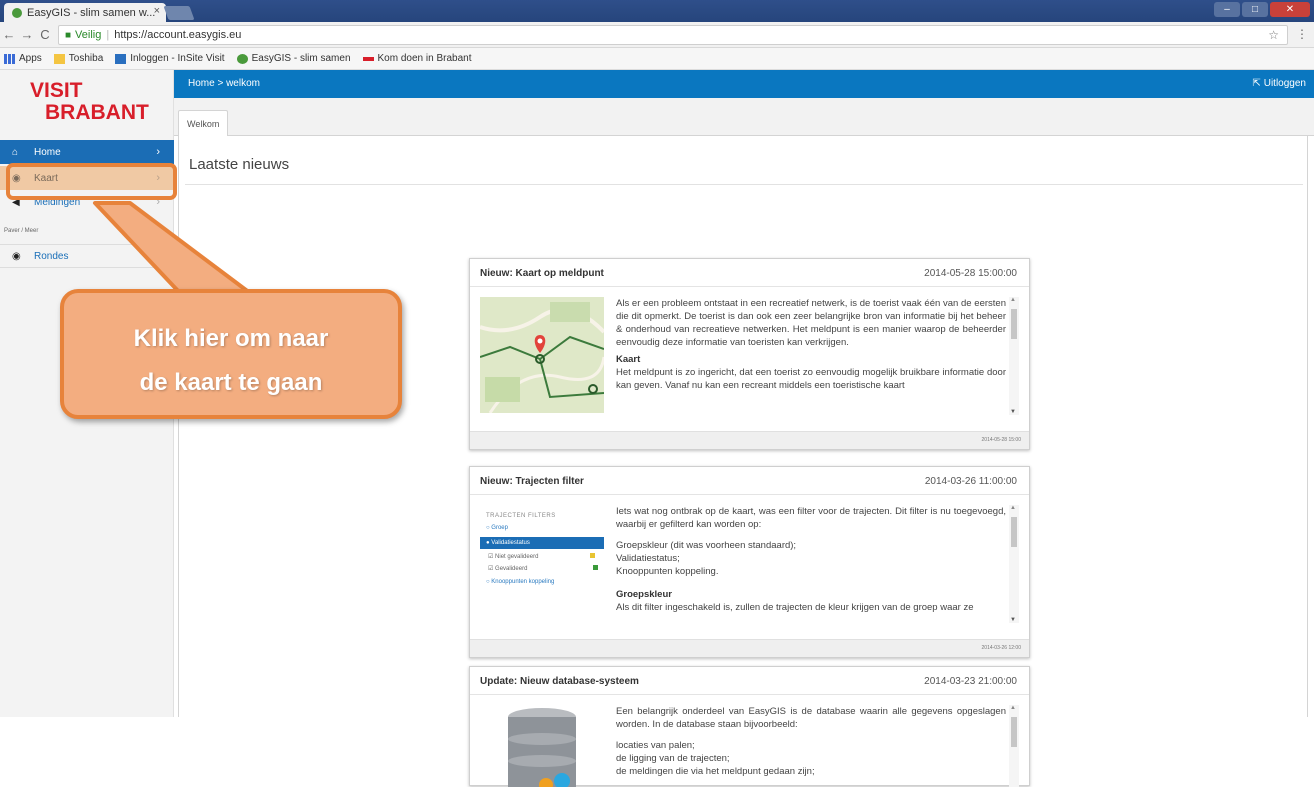  What do you see at coordinates (86, 58) in the screenshot?
I see `bookmark-label: Toshiba` at bounding box center [86, 58].